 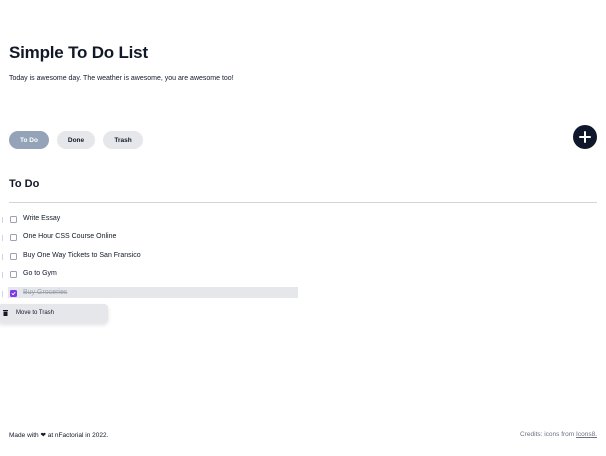 What do you see at coordinates (29, 140) in the screenshot?
I see `tab-todo: To Do` at bounding box center [29, 140].